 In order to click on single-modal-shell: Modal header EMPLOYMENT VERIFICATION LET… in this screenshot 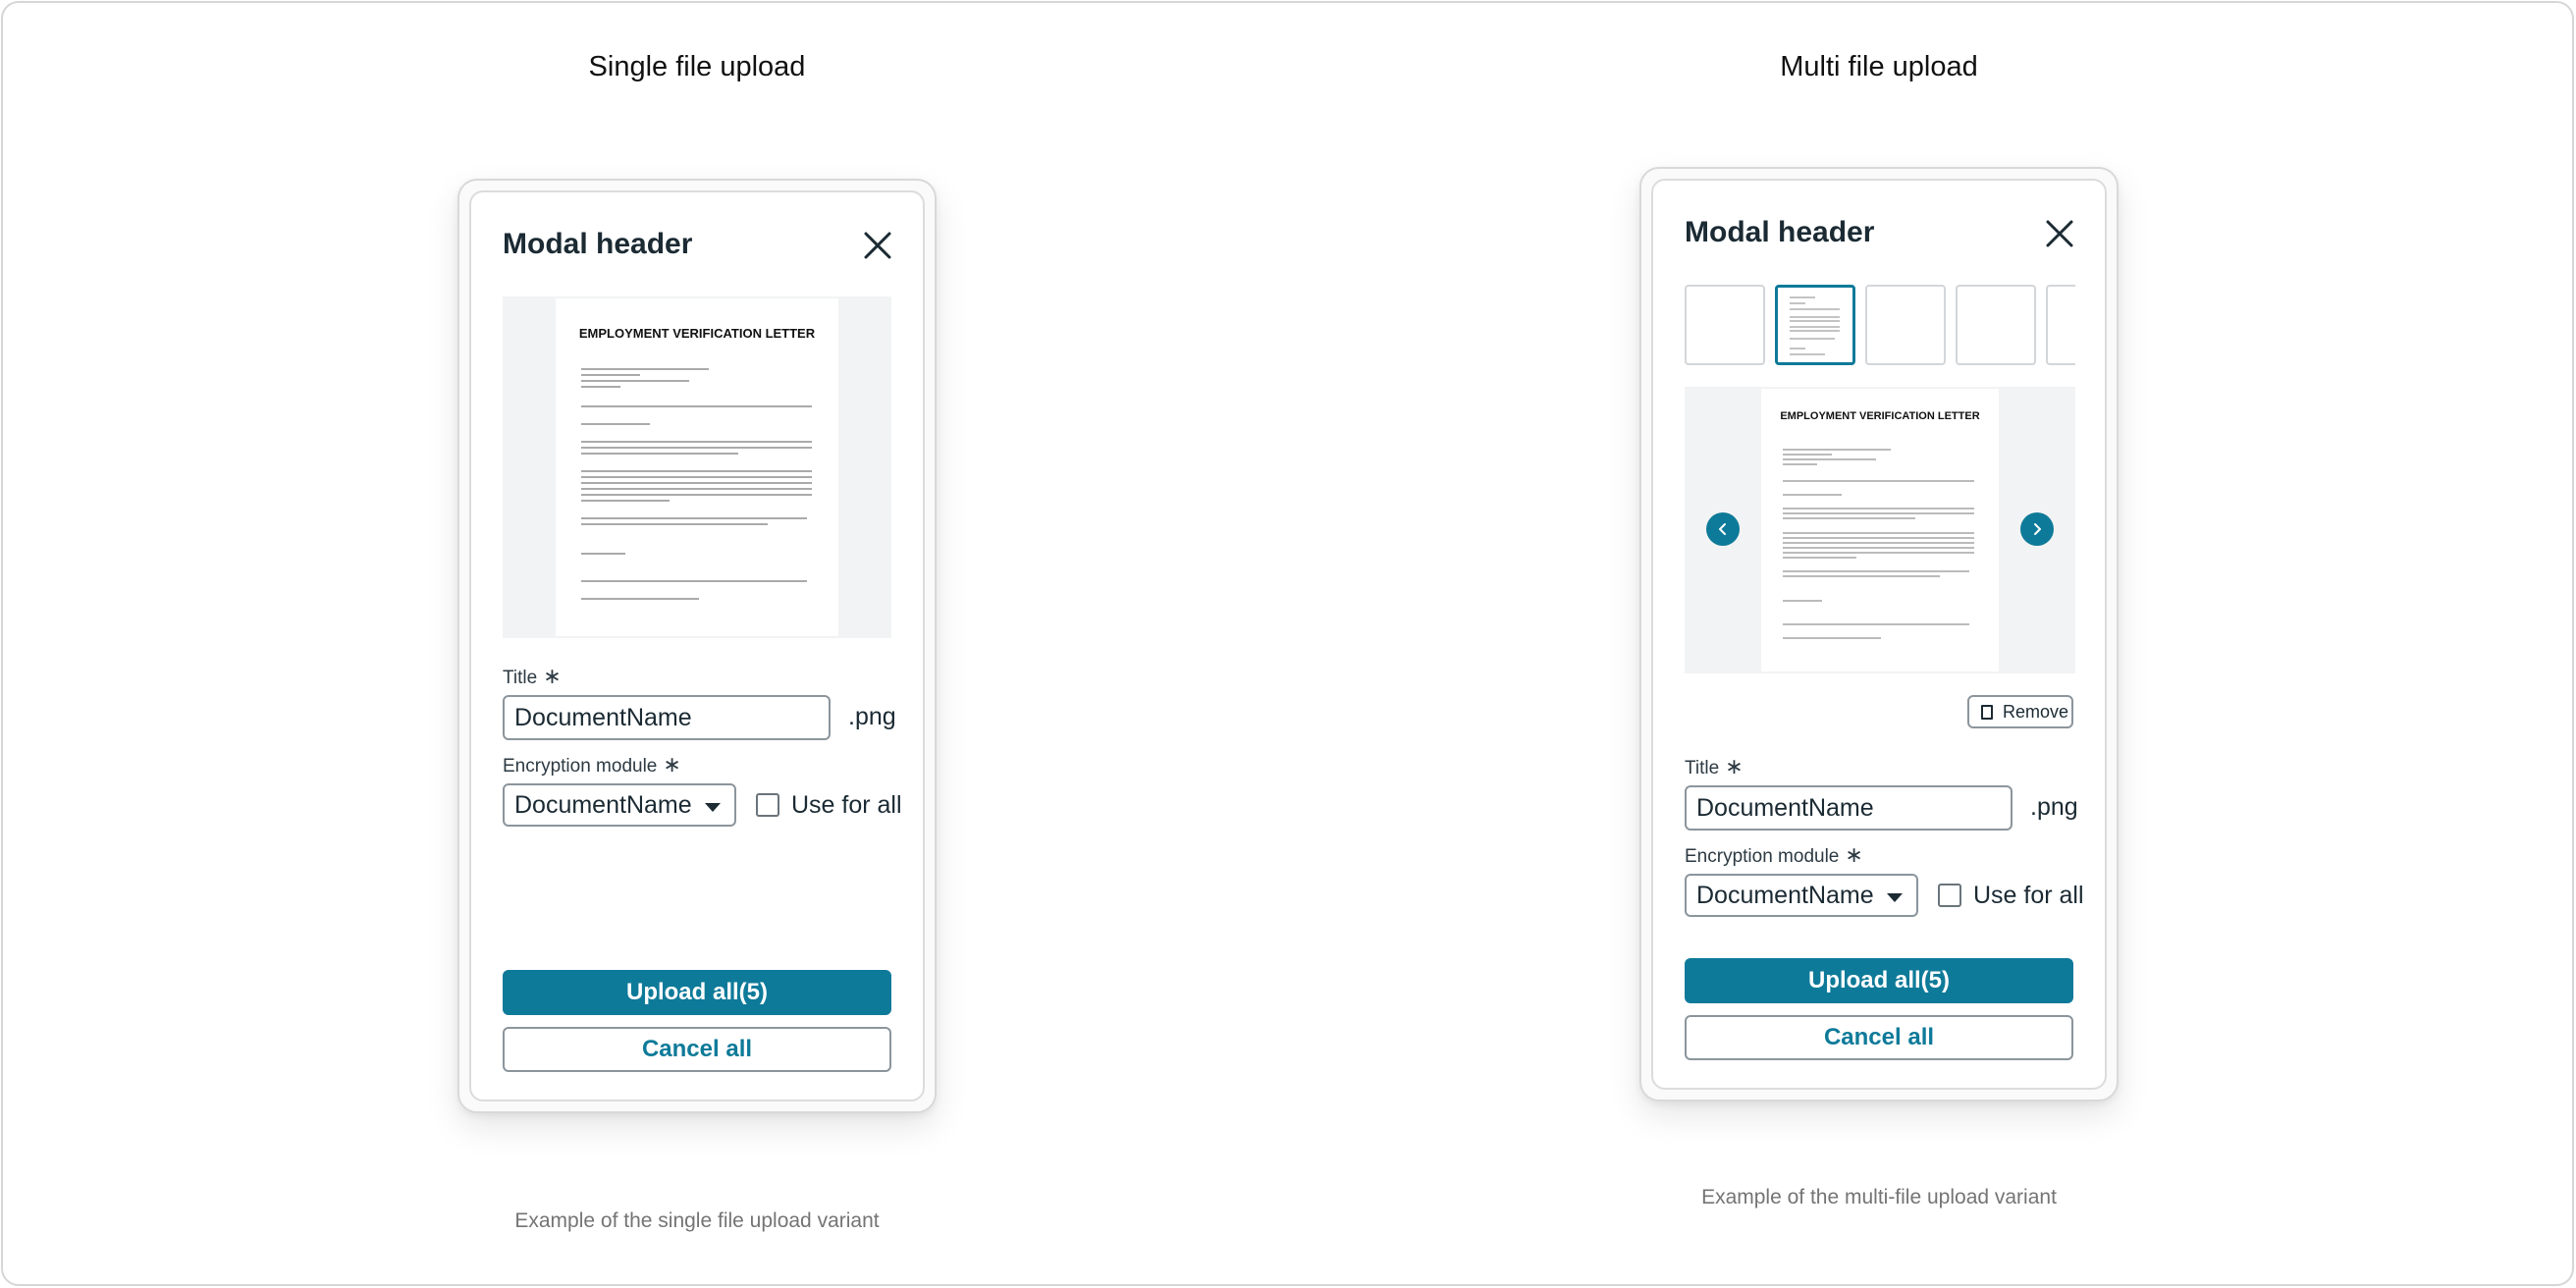, I will do `click(697, 646)`.